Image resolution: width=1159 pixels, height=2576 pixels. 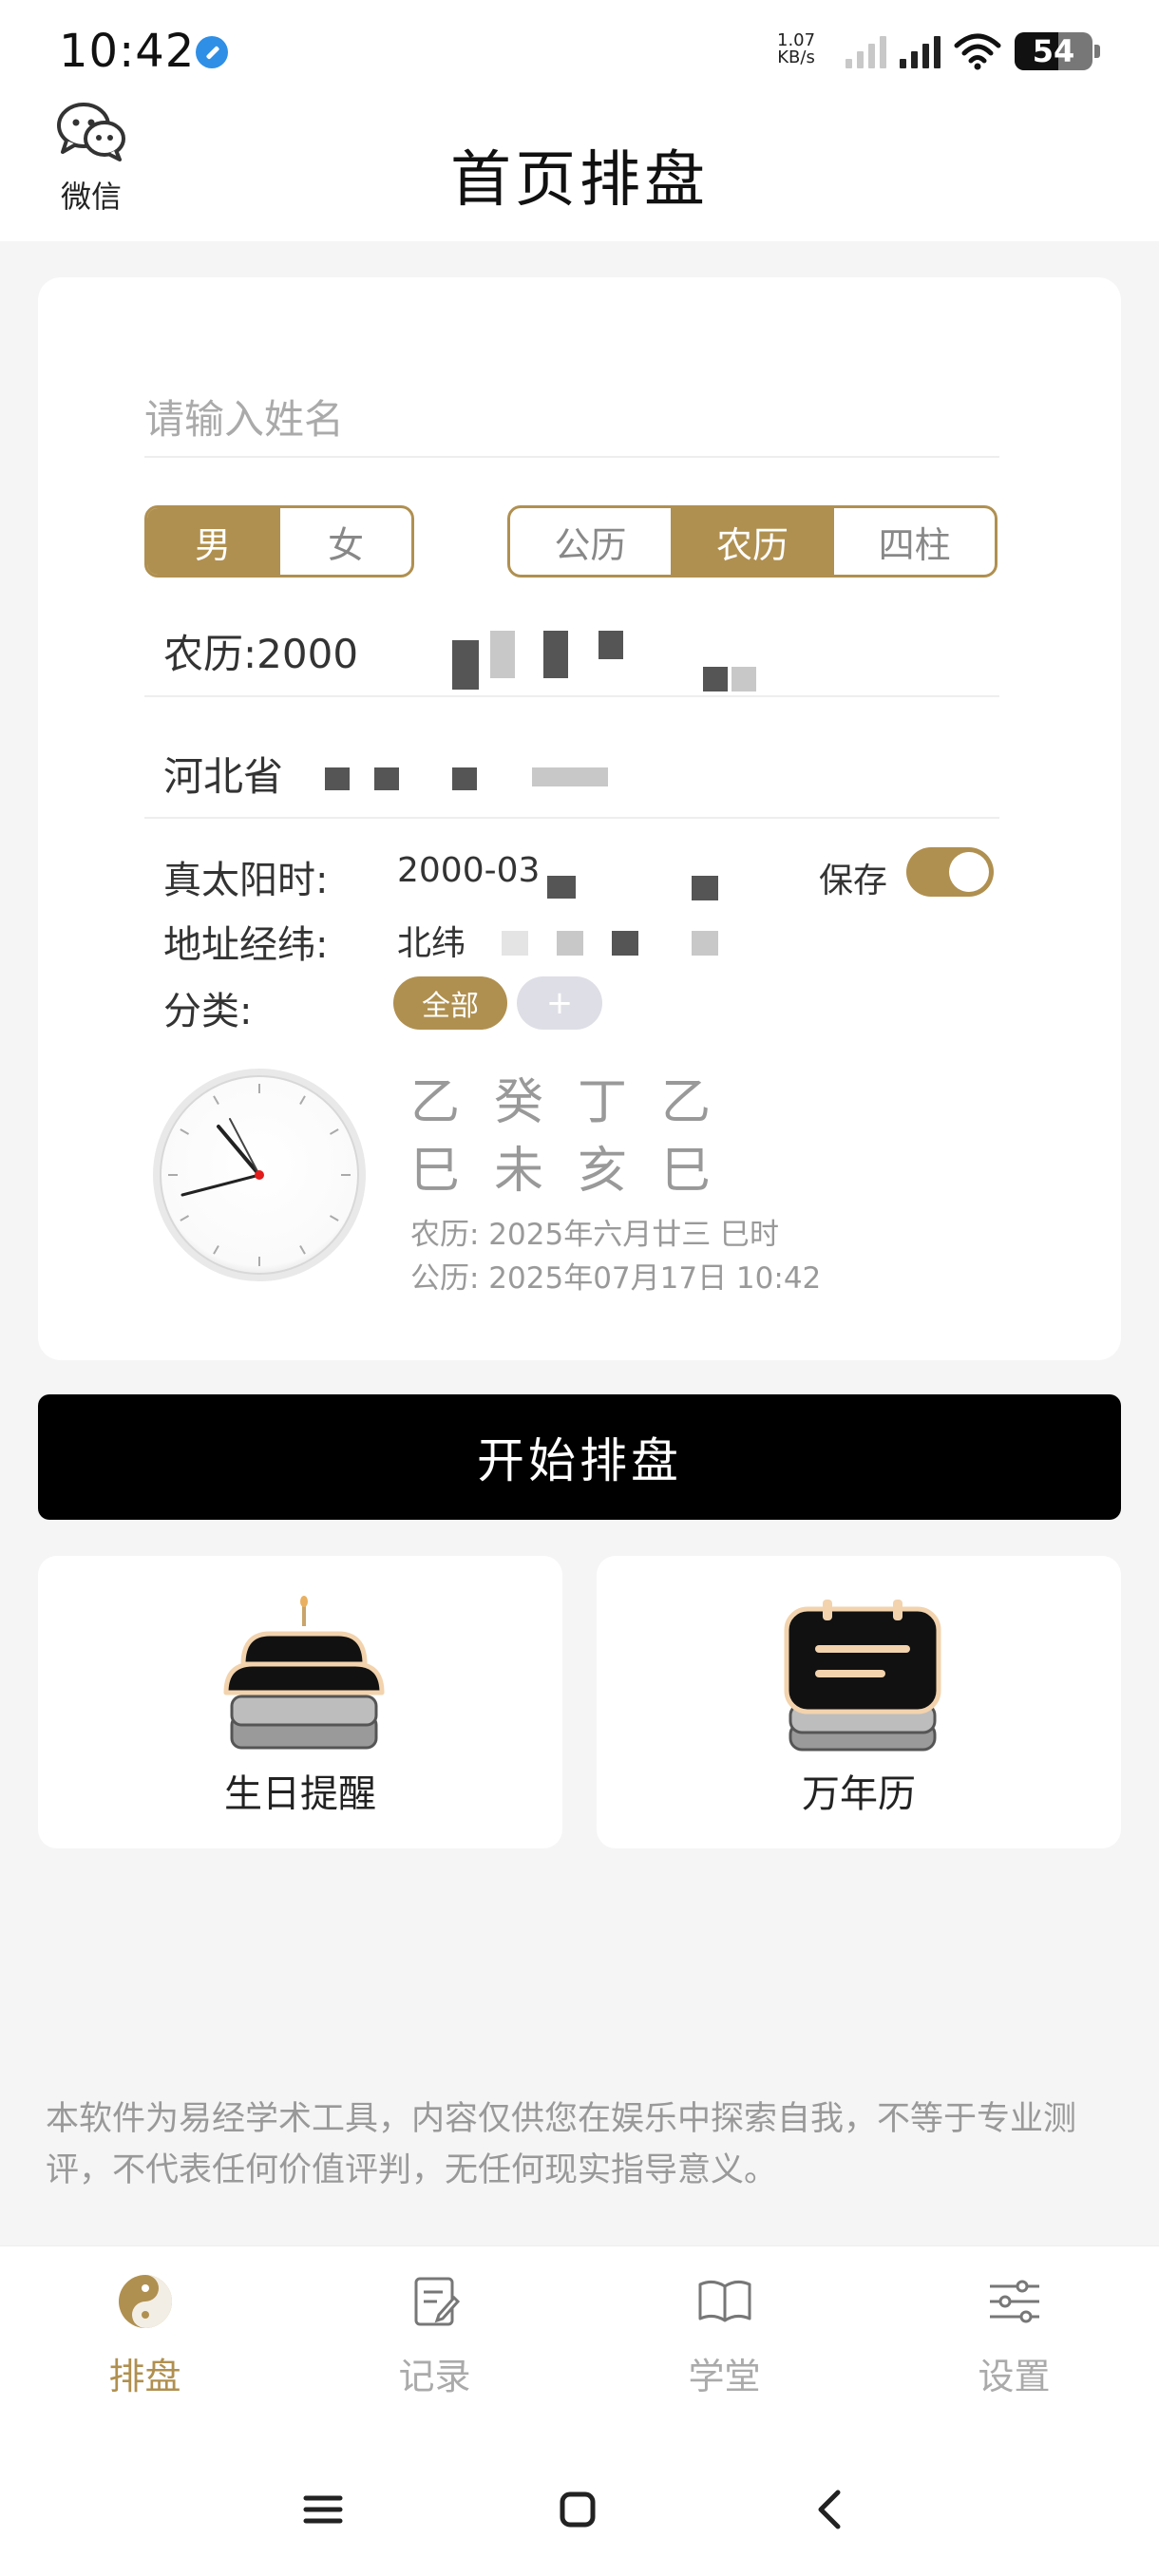 What do you see at coordinates (920, 51) in the screenshot?
I see `signal-sim1-icon` at bounding box center [920, 51].